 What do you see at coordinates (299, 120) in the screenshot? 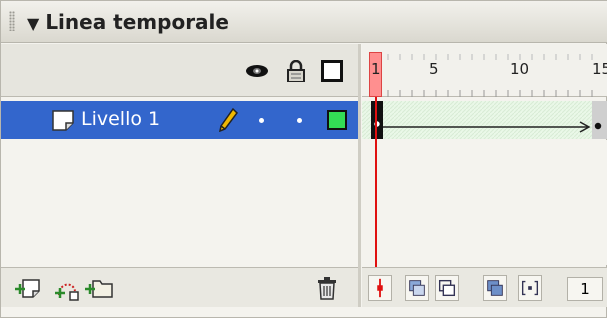
I see `lock-toggle` at bounding box center [299, 120].